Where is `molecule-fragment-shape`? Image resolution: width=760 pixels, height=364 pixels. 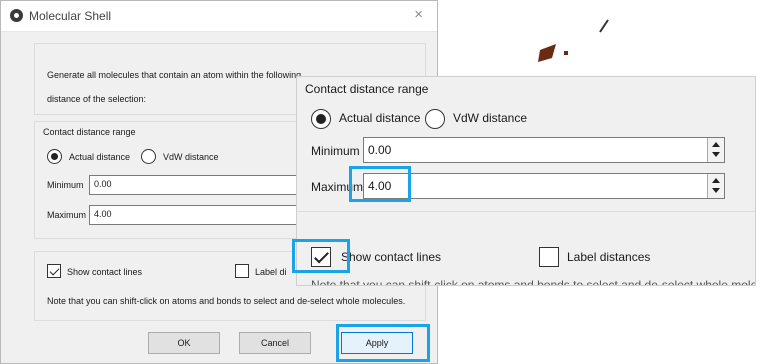 molecule-fragment-shape is located at coordinates (547, 53).